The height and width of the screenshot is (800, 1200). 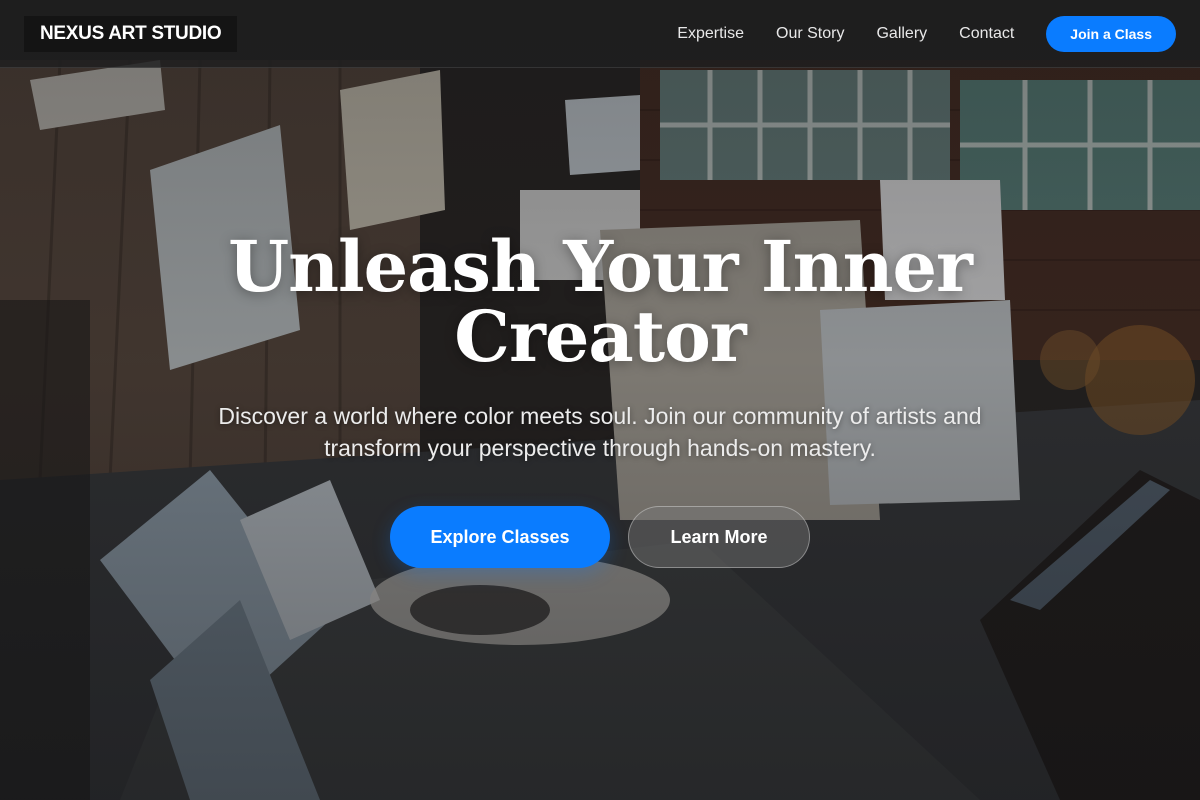 I want to click on nav-link-our-story: Our Story, so click(x=810, y=34).